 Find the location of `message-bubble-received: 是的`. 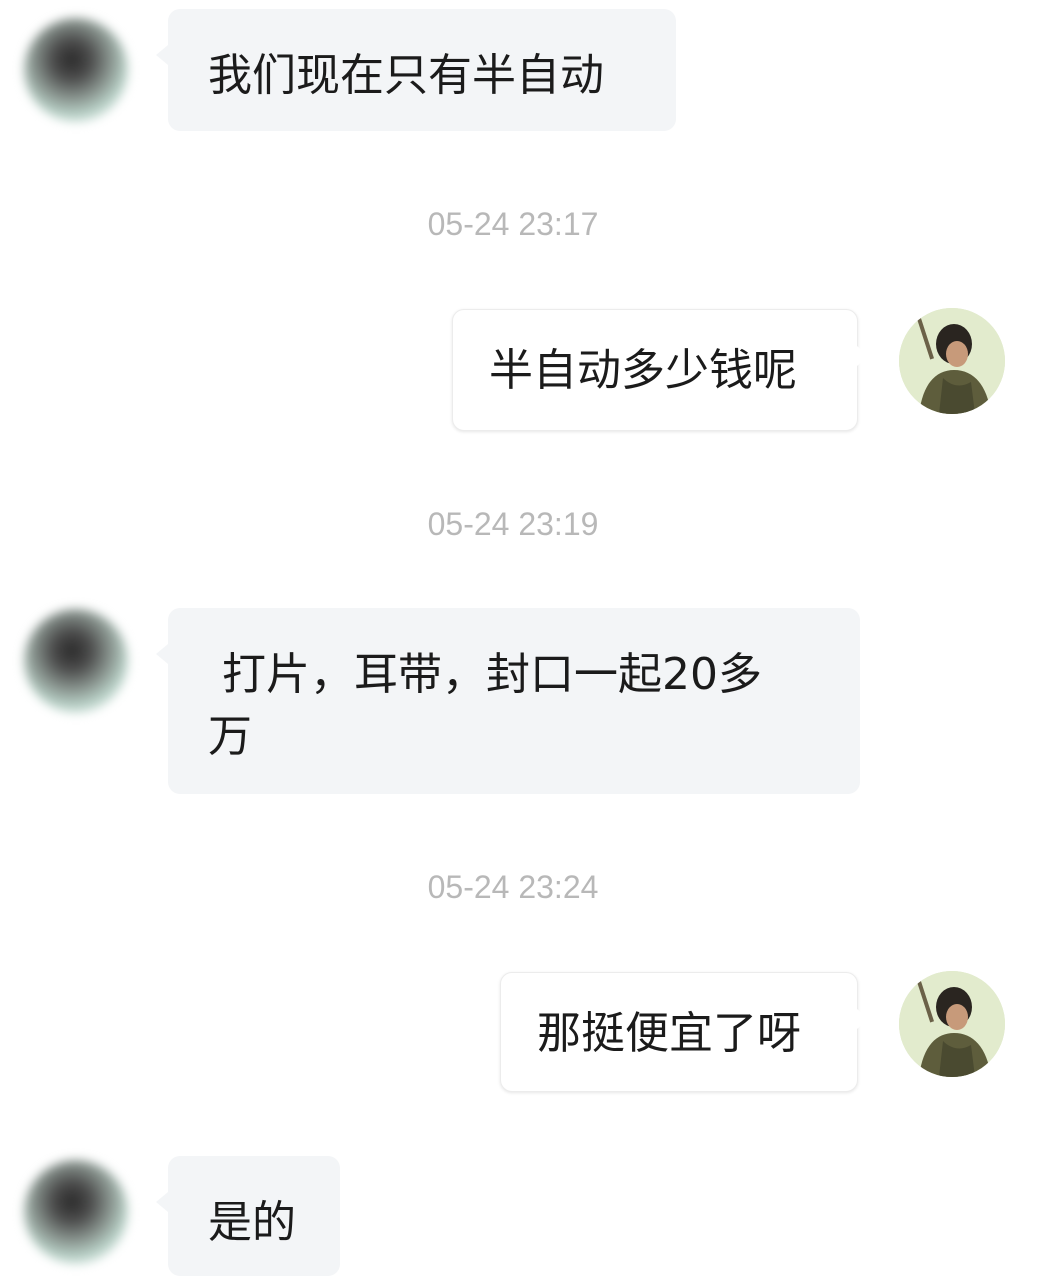

message-bubble-received: 是的 is located at coordinates (248, 1216).